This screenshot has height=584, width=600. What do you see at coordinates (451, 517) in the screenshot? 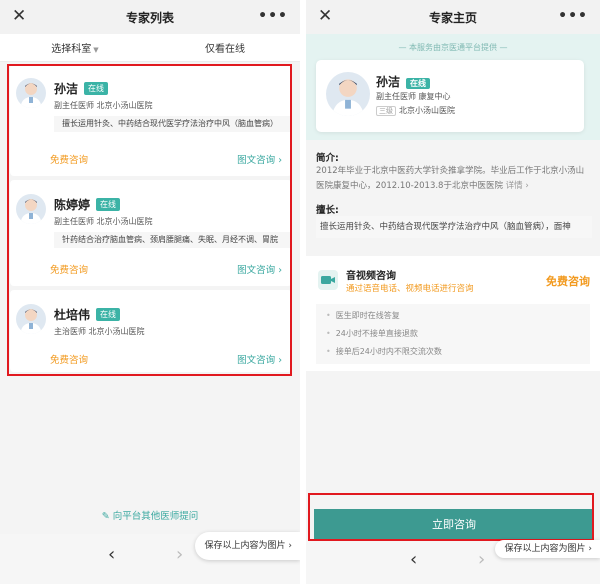
I see `highlight-box` at bounding box center [451, 517].